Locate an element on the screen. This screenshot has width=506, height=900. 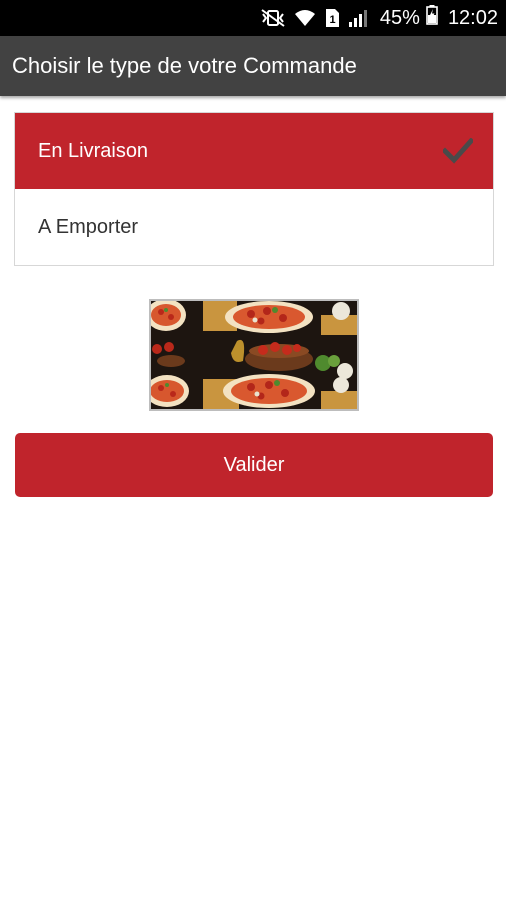
option-label: En Livraison is located at coordinates (93, 150).